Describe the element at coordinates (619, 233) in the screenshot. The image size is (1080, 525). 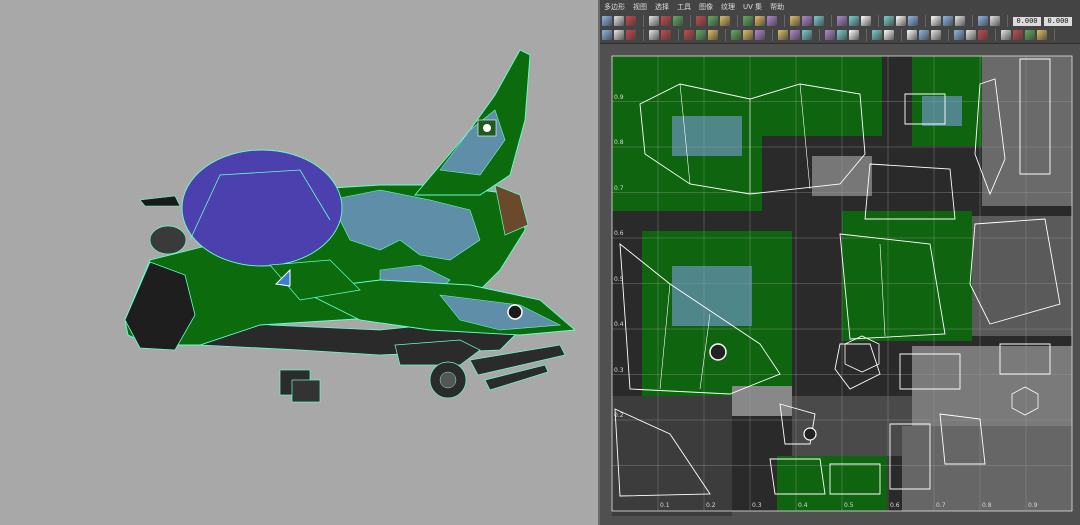
I see `uv-v-tick-label: 0.6` at that location.